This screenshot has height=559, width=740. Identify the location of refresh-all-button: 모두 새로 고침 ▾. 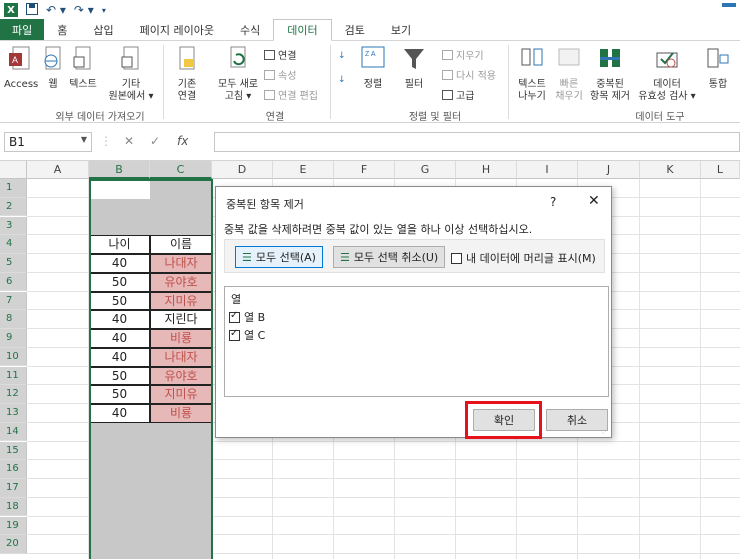
(238, 74).